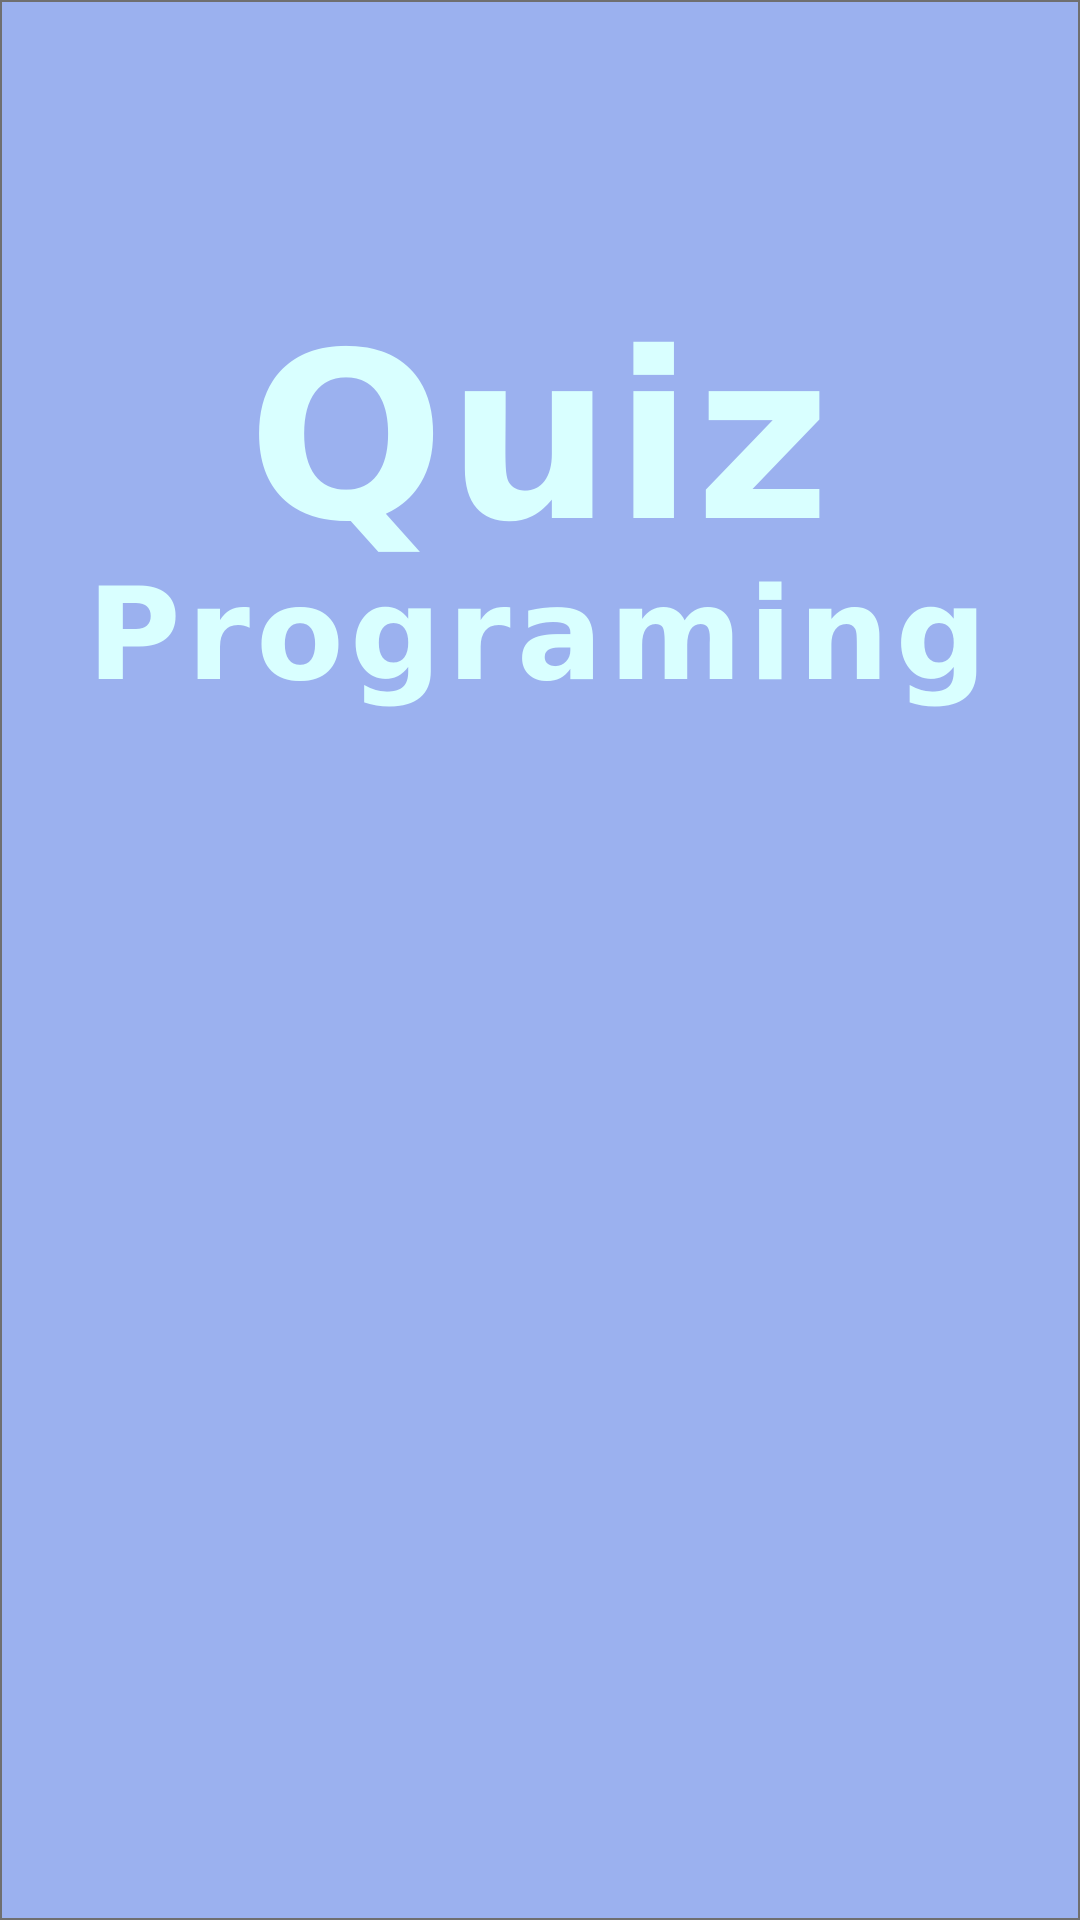 The height and width of the screenshot is (1920, 1080). What do you see at coordinates (540, 438) in the screenshot?
I see `app-title: Quiz` at bounding box center [540, 438].